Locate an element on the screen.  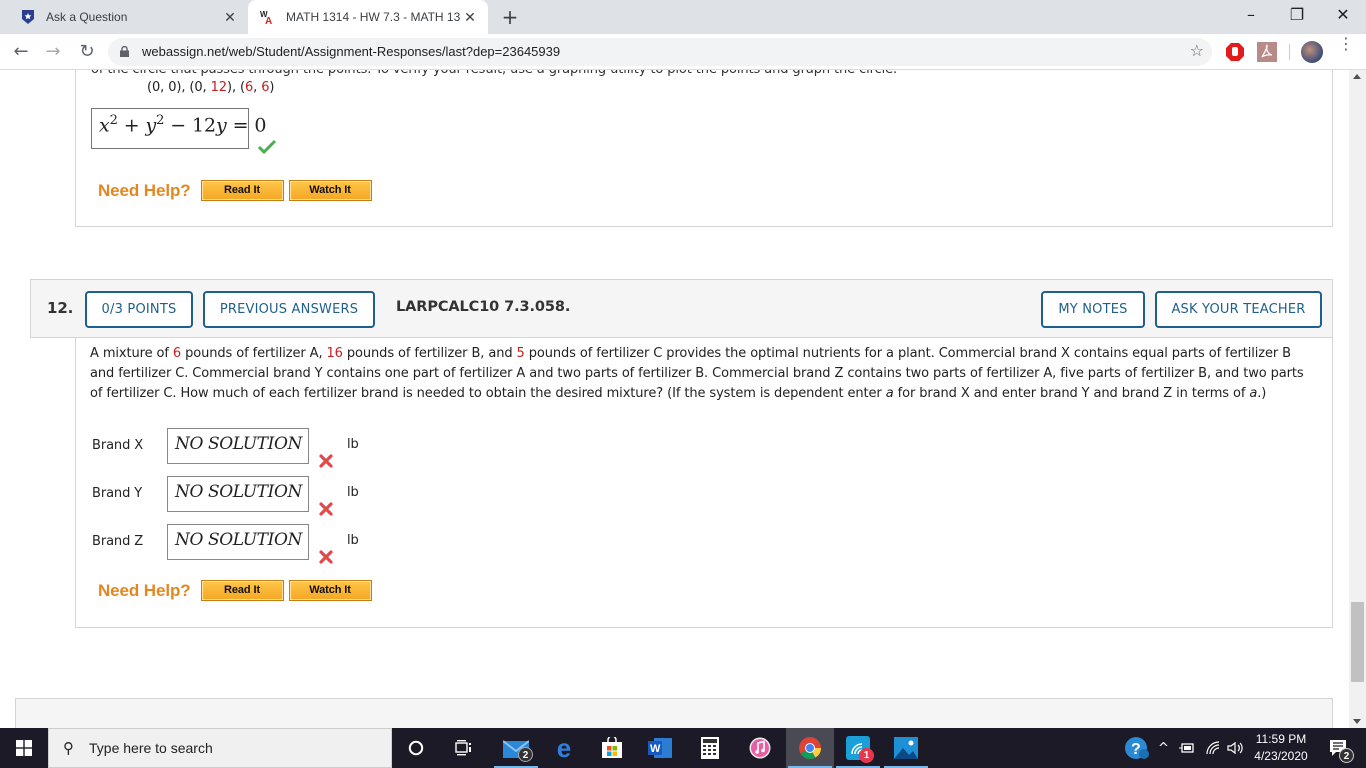
calculator-icon is located at coordinates (710, 748).